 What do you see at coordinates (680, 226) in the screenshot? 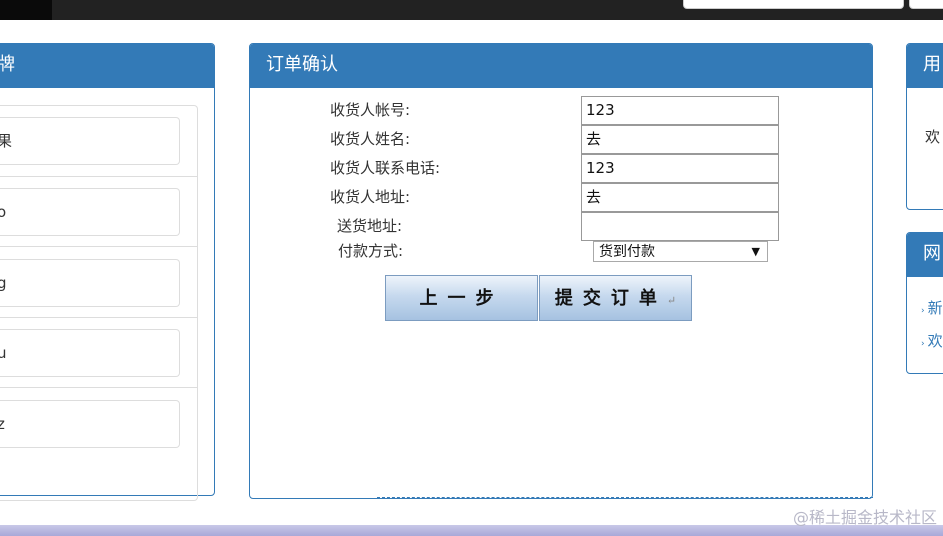
I see `delivery-address-input` at bounding box center [680, 226].